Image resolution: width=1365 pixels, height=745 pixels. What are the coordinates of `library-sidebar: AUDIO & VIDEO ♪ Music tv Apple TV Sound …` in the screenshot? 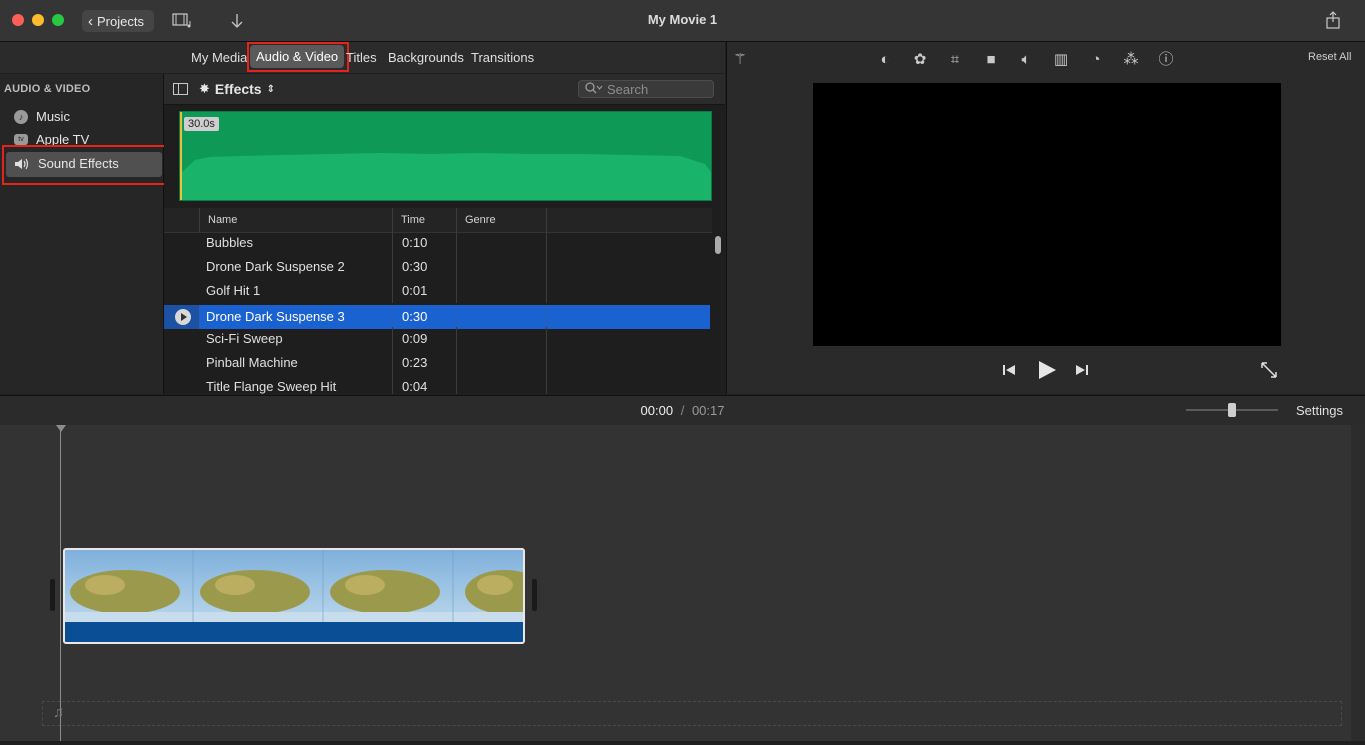 It's located at (84, 234).